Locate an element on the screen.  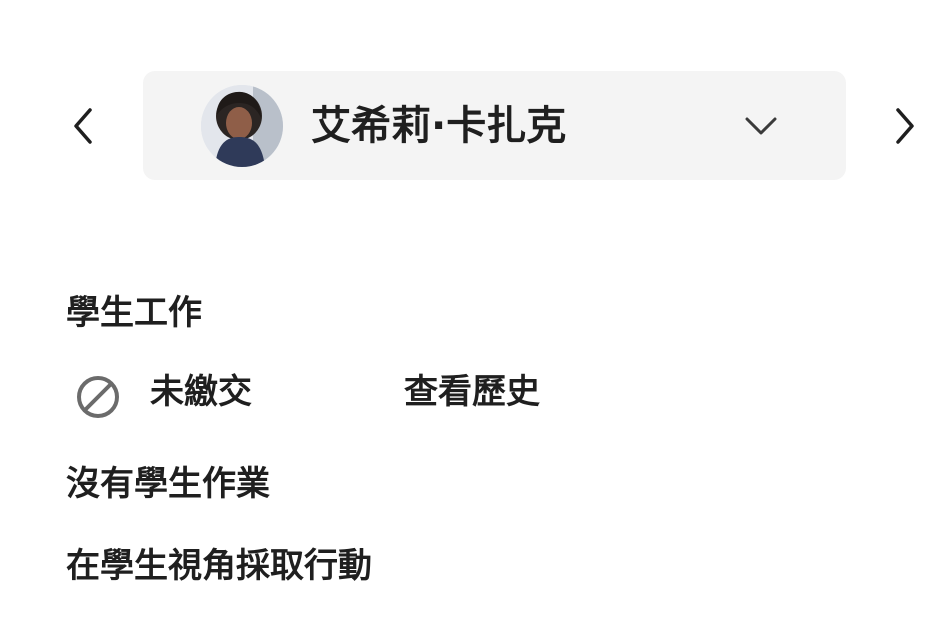
blocked-circle-icon is located at coordinates (98, 397).